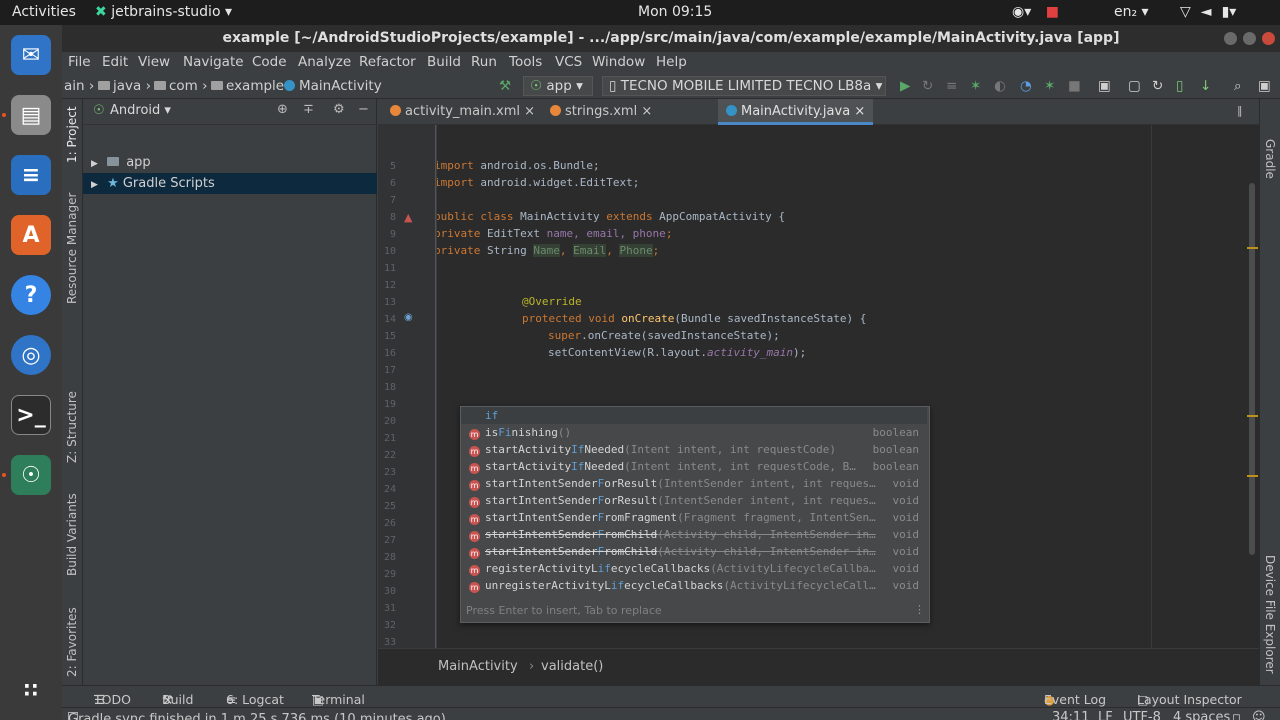 Image resolution: width=1280 pixels, height=720 pixels. What do you see at coordinates (252, 86) in the screenshot?
I see `nav-crumb-example: example ›` at bounding box center [252, 86].